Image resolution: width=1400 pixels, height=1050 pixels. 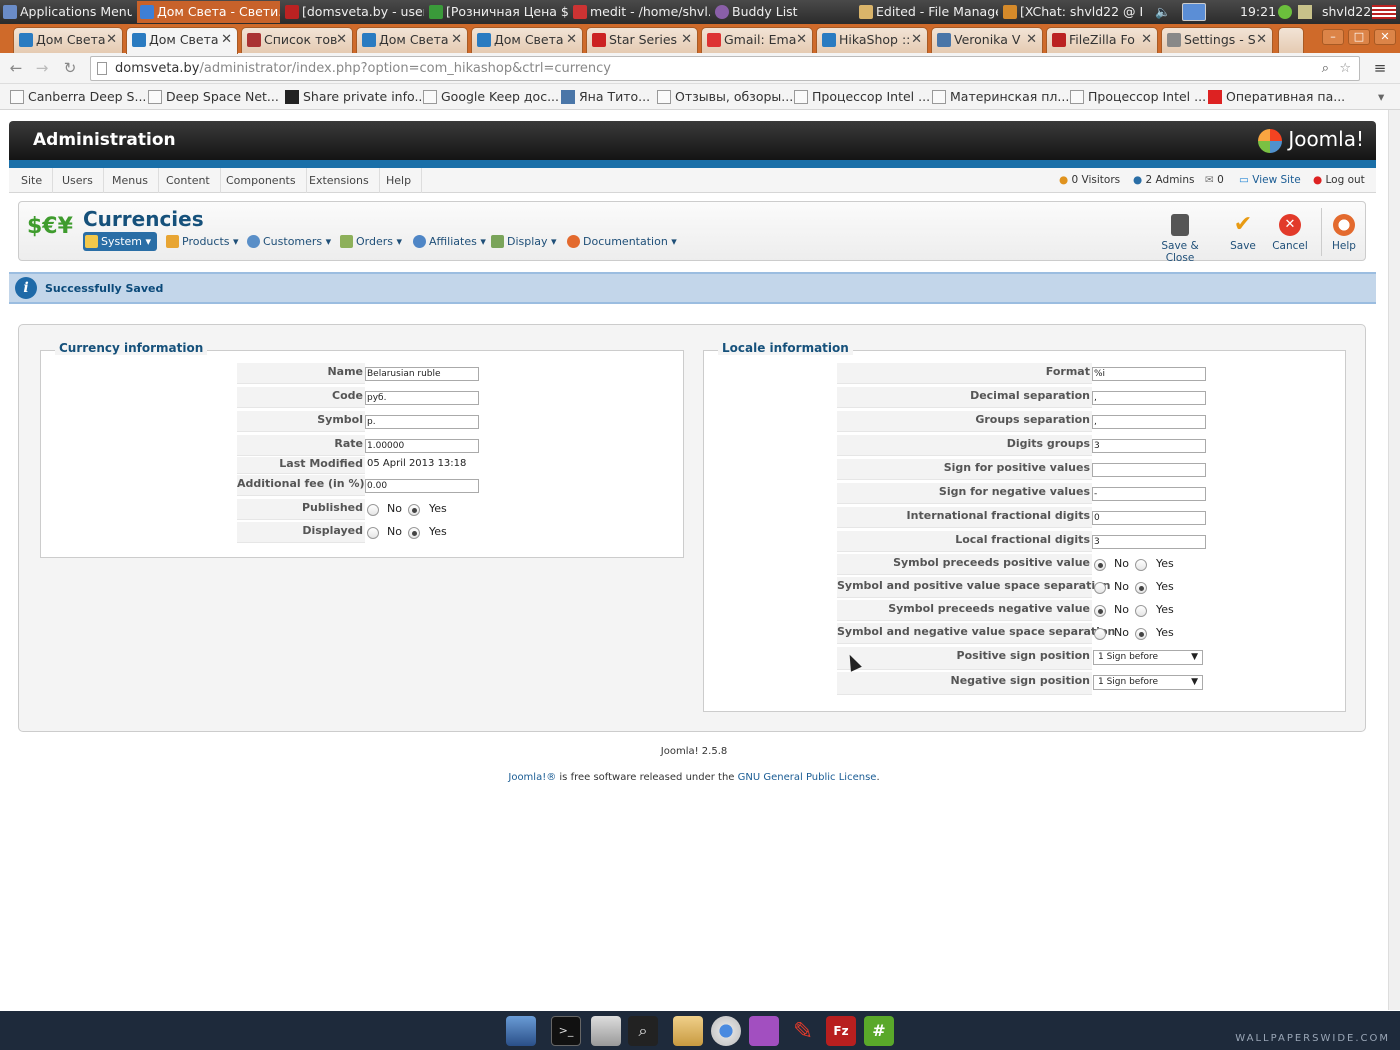 What do you see at coordinates (1141, 565) in the screenshot?
I see `sym-pre-pos-yes-radio` at bounding box center [1141, 565].